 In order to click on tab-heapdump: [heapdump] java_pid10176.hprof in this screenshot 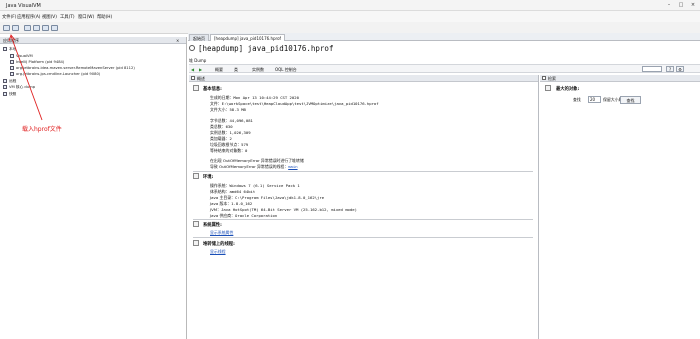, I will do `click(247, 37)`.